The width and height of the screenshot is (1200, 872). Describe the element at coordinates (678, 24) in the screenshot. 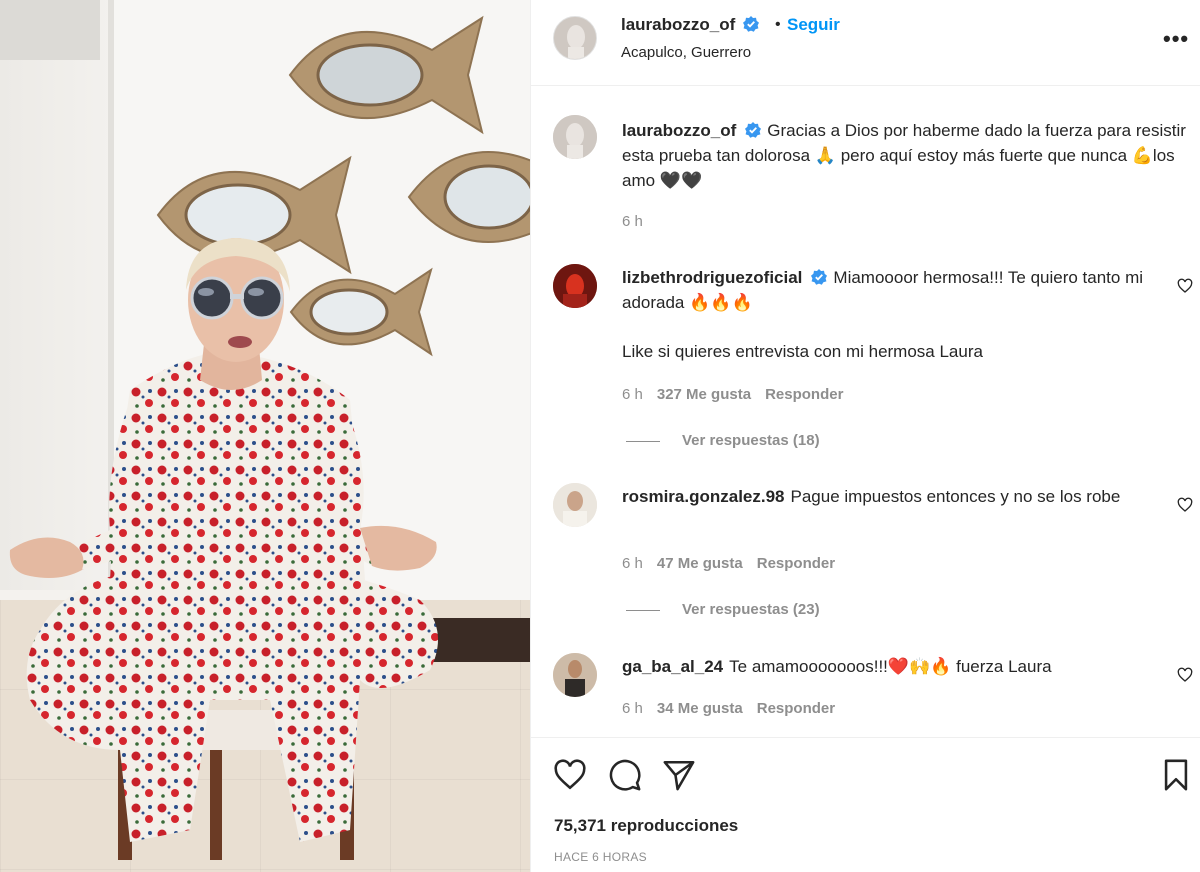

I see `author-username: laurabozzo_of` at that location.